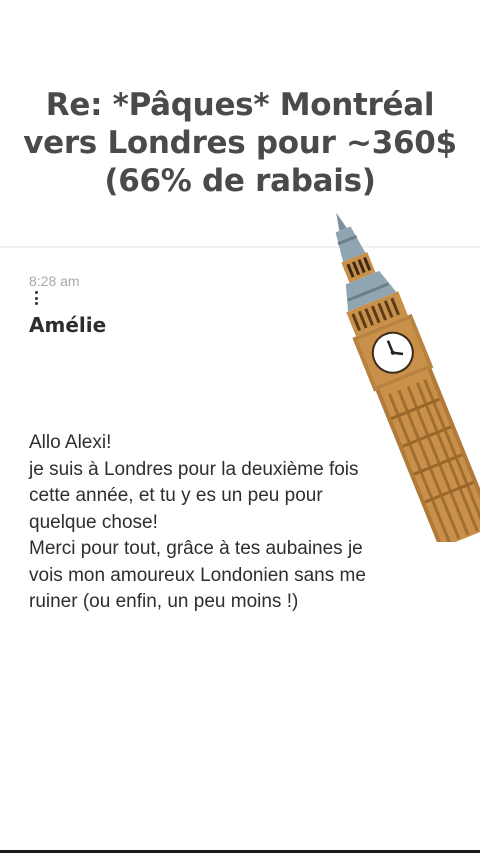 This screenshot has height=853, width=480. I want to click on title-line: Re: *Pâques* Montréal, so click(240, 105).